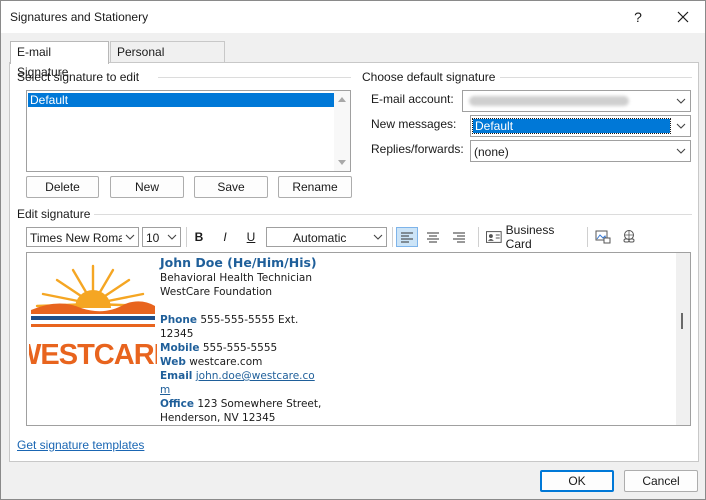 This screenshot has width=706, height=500. What do you see at coordinates (259, 404) in the screenshot?
I see `sig-office: 123 Somewhere Street,` at bounding box center [259, 404].